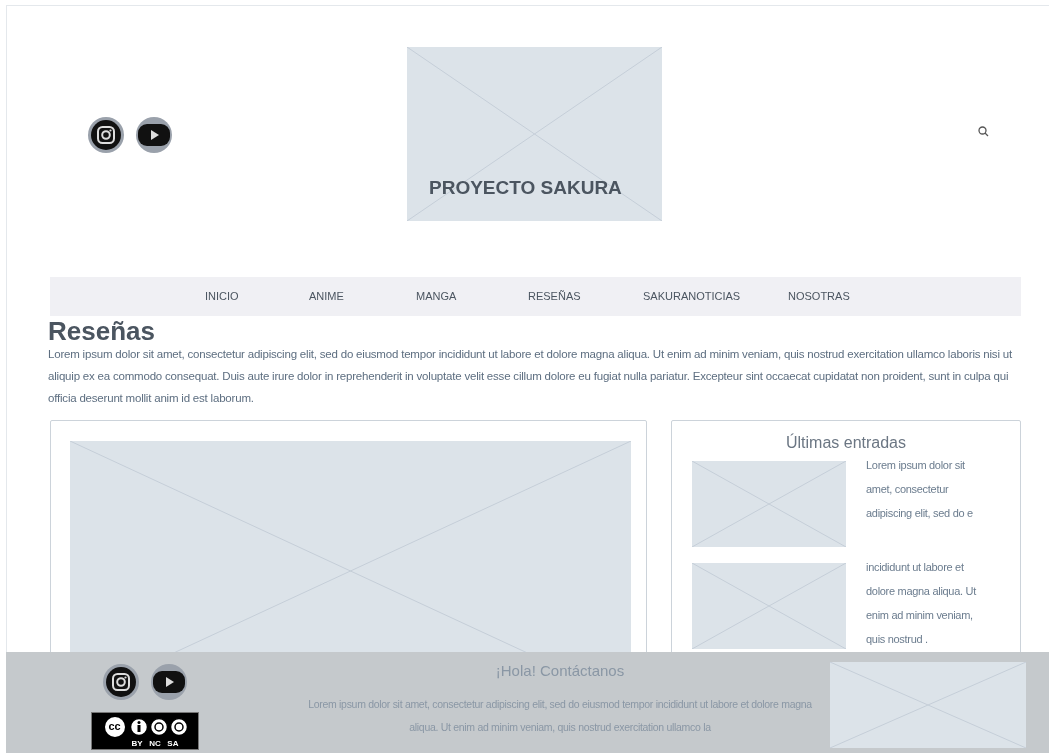  What do you see at coordinates (472, 296) in the screenshot?
I see `nav-link: MANGA` at bounding box center [472, 296].